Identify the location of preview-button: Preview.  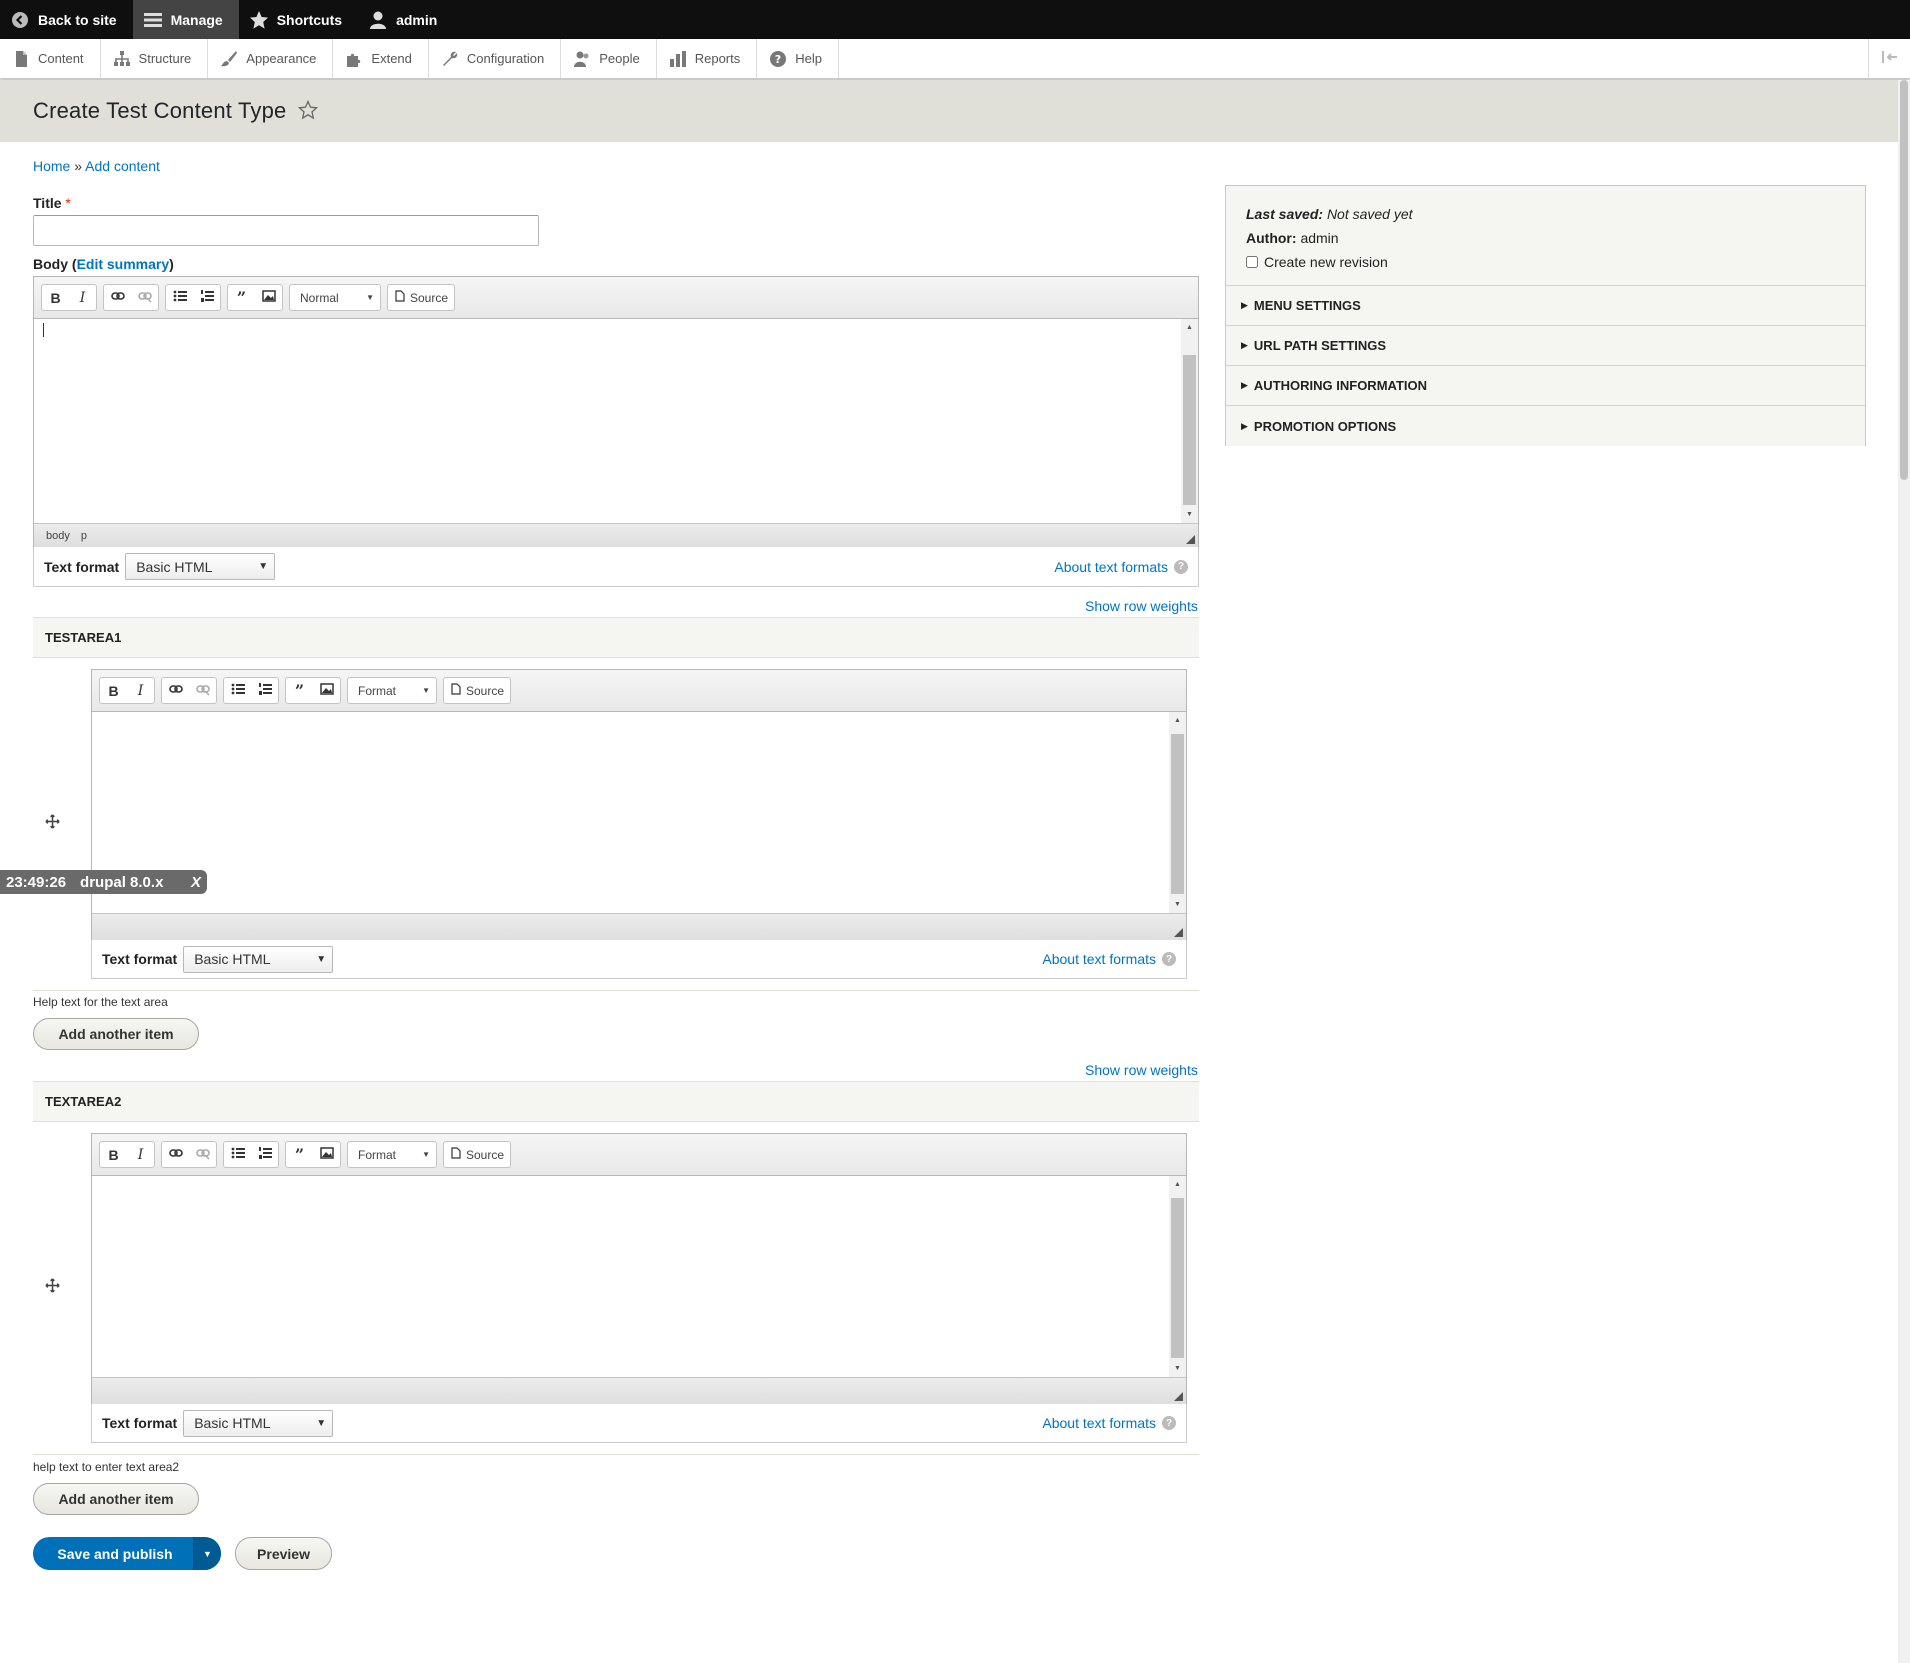
(283, 1553).